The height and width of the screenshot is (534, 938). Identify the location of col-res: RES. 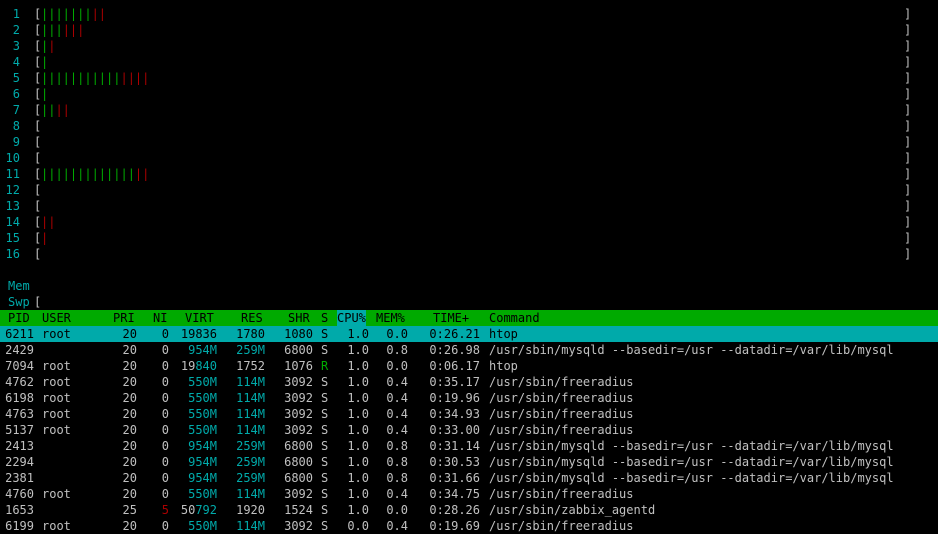
(252, 318).